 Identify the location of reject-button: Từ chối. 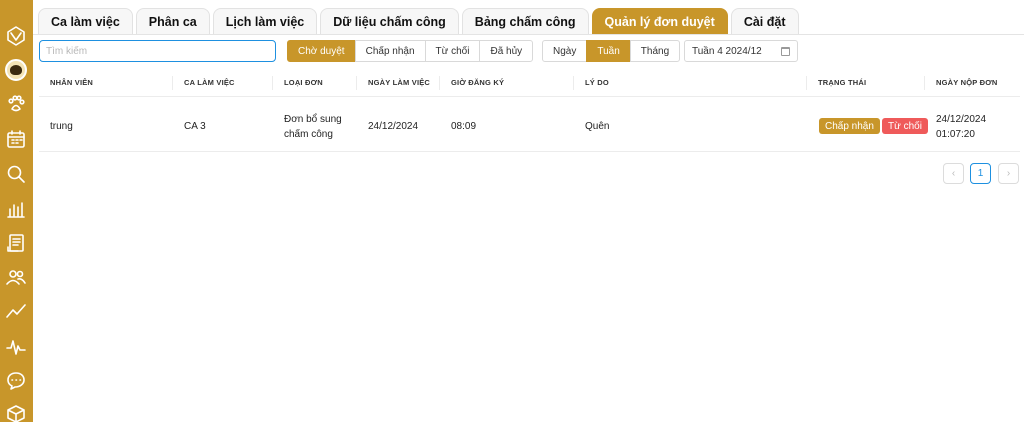
(905, 126).